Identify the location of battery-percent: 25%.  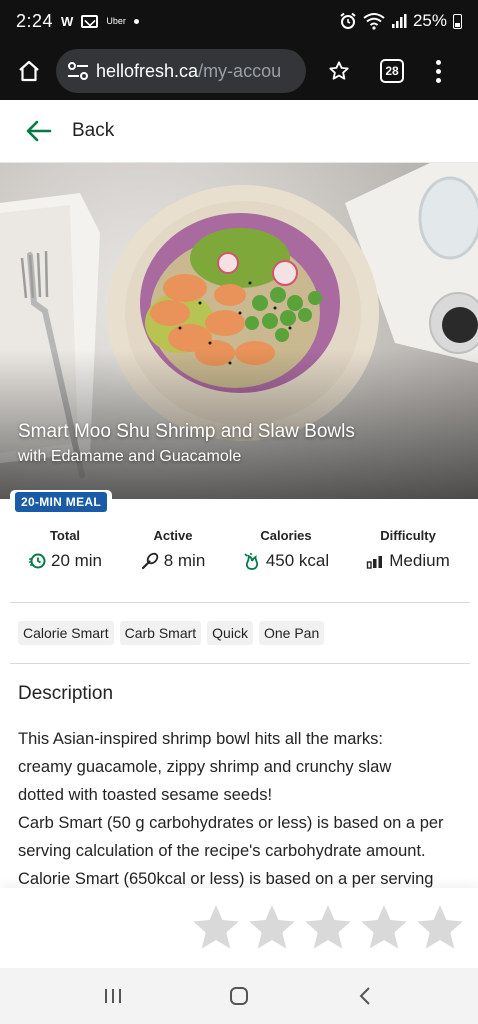
(429, 20).